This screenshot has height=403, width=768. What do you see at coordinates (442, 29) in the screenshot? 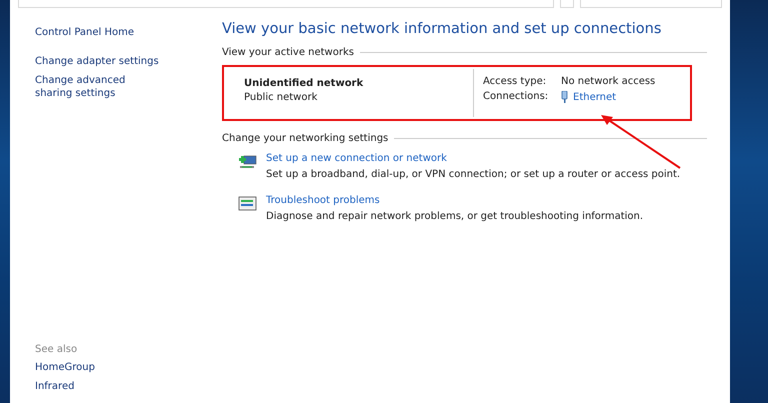
I see `page-title: View your basic network information and set up connections` at bounding box center [442, 29].